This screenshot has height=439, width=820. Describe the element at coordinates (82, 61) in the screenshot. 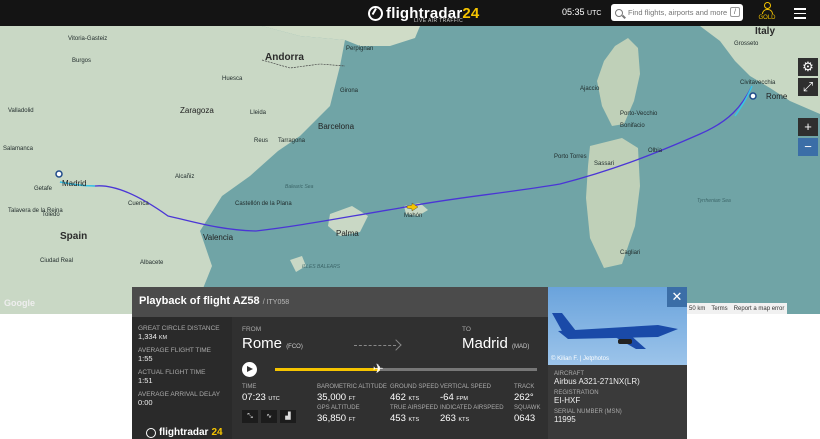

I see `label-burgos: Burgos` at that location.